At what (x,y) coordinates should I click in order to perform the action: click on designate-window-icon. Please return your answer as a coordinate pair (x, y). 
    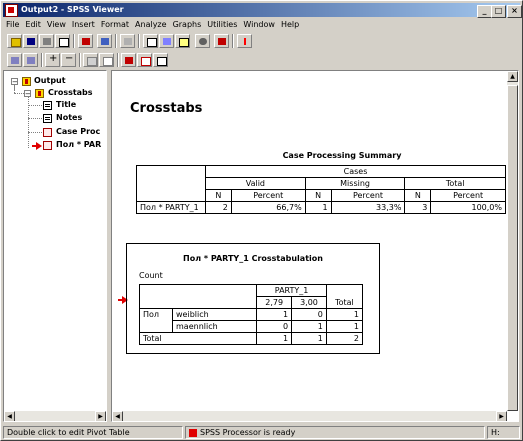
    Looking at the image, I should click on (244, 41).